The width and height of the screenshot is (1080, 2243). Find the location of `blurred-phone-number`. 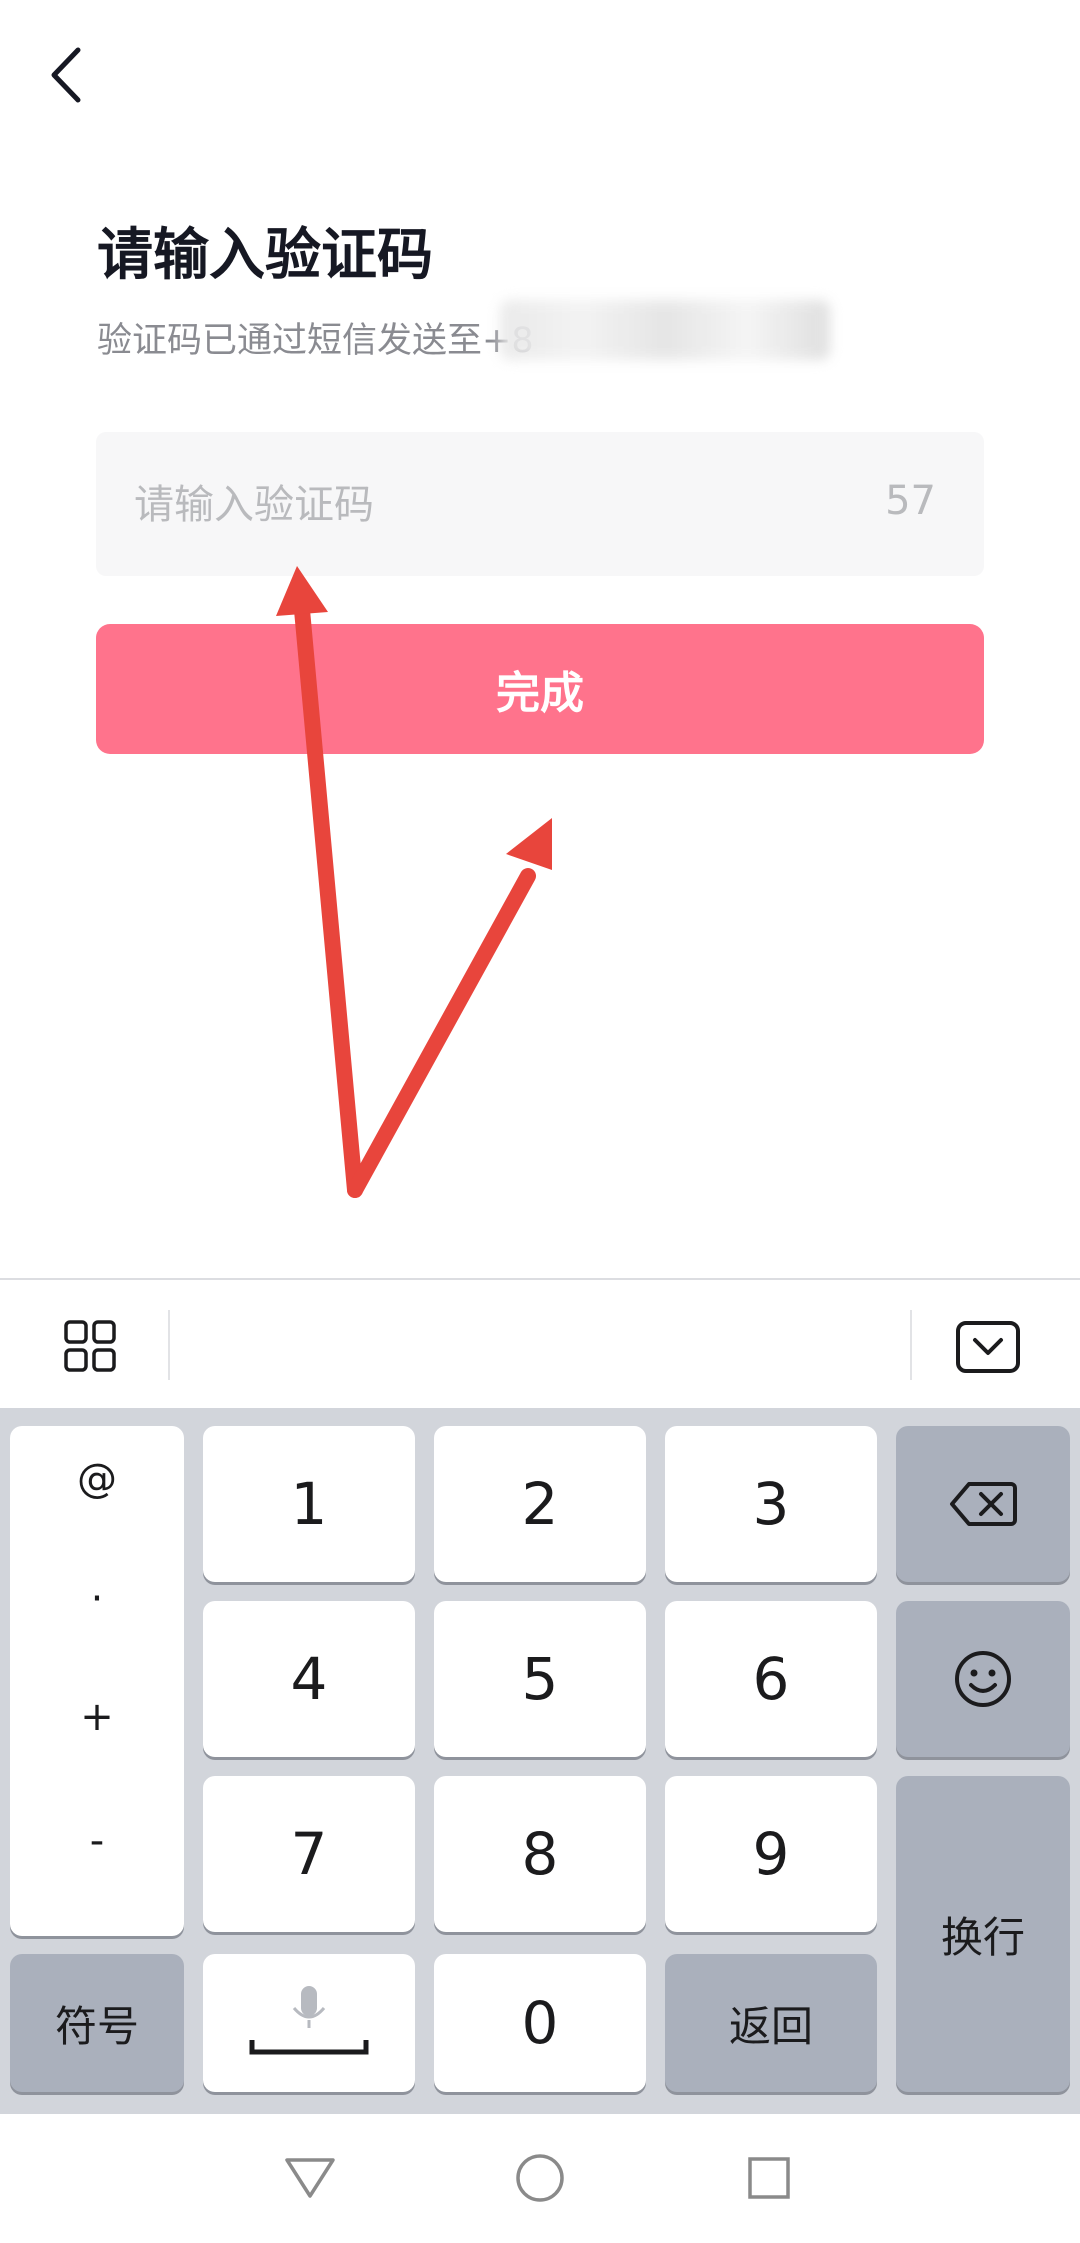

blurred-phone-number is located at coordinates (665, 330).